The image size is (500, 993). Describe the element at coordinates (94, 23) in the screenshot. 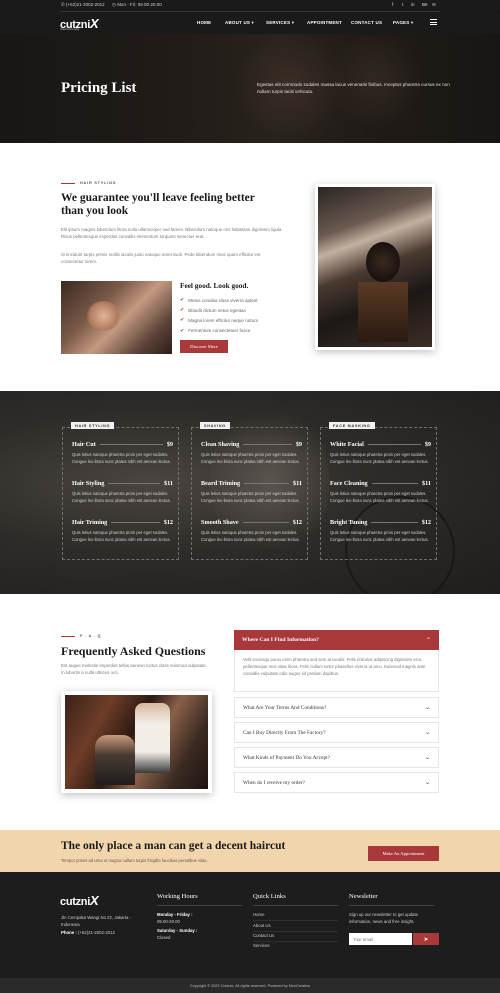

I see `logo-x-mark: X` at that location.